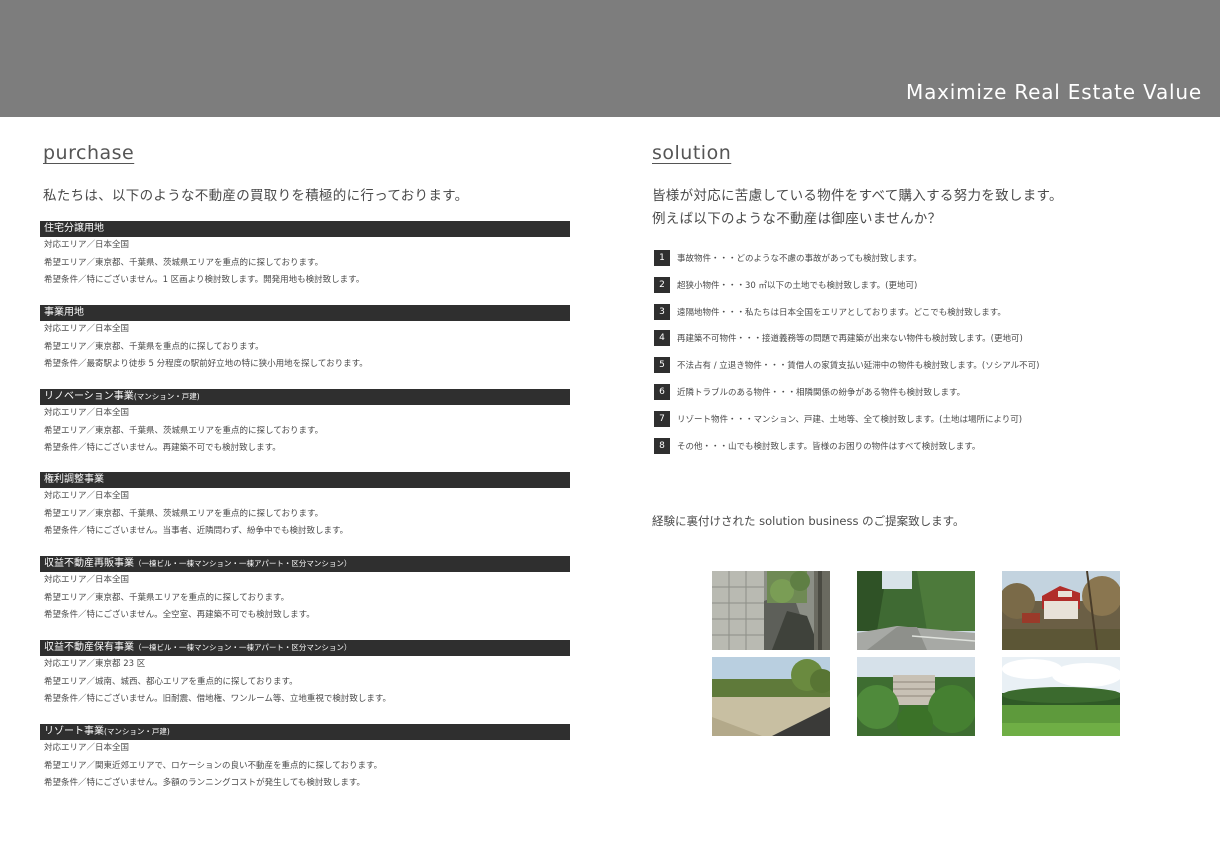 The image size is (1220, 863). What do you see at coordinates (305, 648) in the screenshot?
I see `category-heading: 収益不動産保有事業（一棟ビル・一棟マンション・一棟アパート・区分マンション）` at bounding box center [305, 648].